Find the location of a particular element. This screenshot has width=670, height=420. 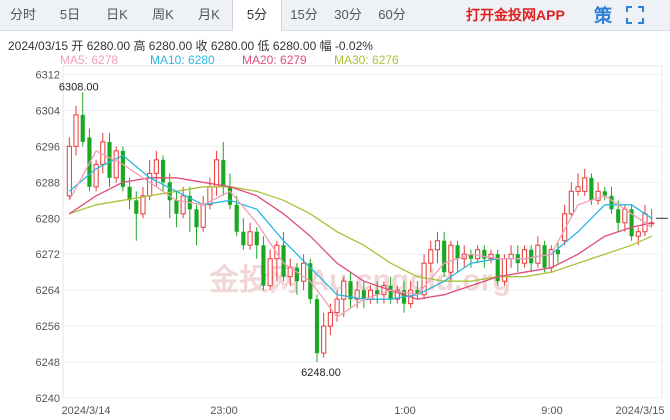

y-tick-label: 6264 is located at coordinates (48, 291).